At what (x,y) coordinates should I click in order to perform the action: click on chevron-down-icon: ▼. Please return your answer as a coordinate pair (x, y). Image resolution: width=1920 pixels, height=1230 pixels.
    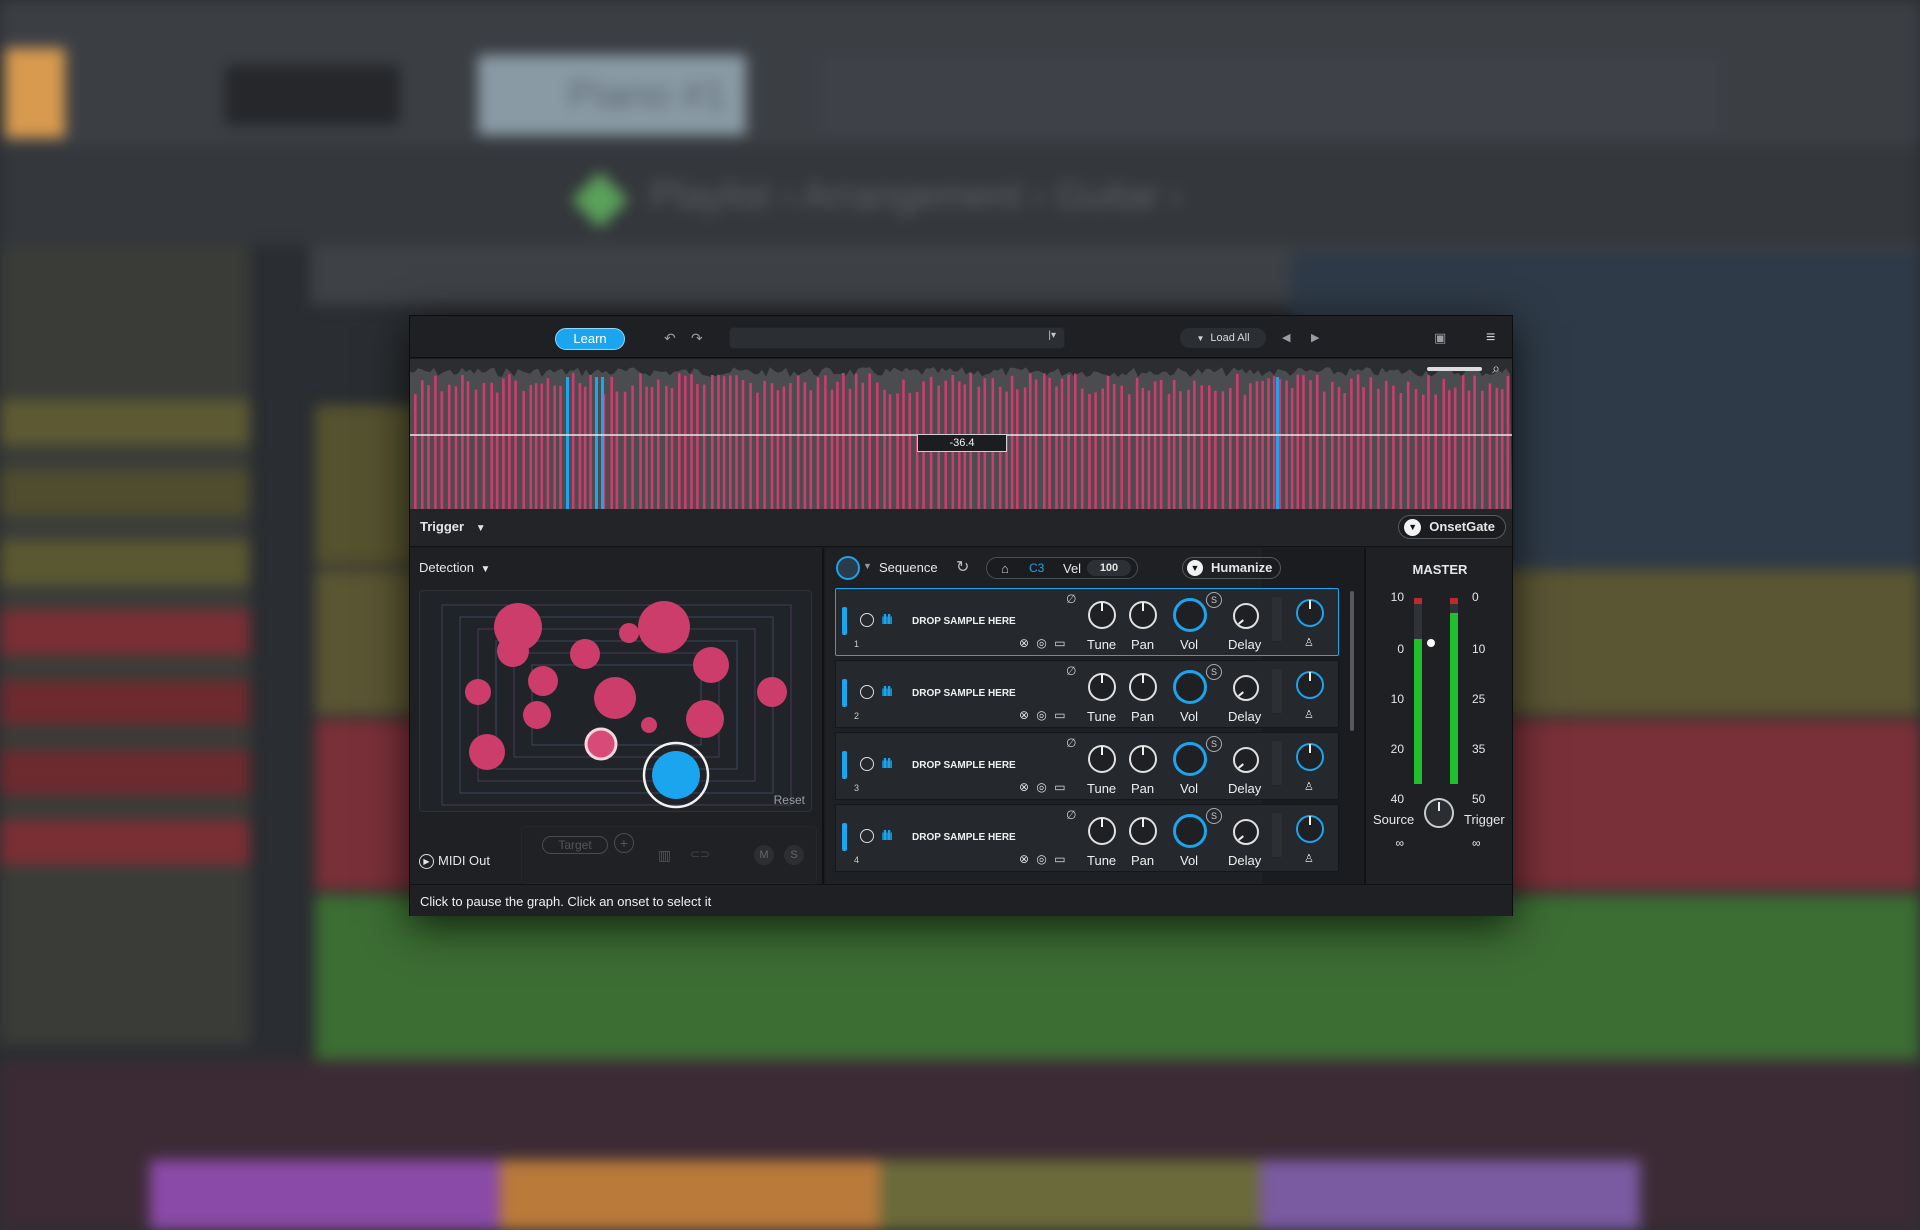
    Looking at the image, I should click on (867, 566).